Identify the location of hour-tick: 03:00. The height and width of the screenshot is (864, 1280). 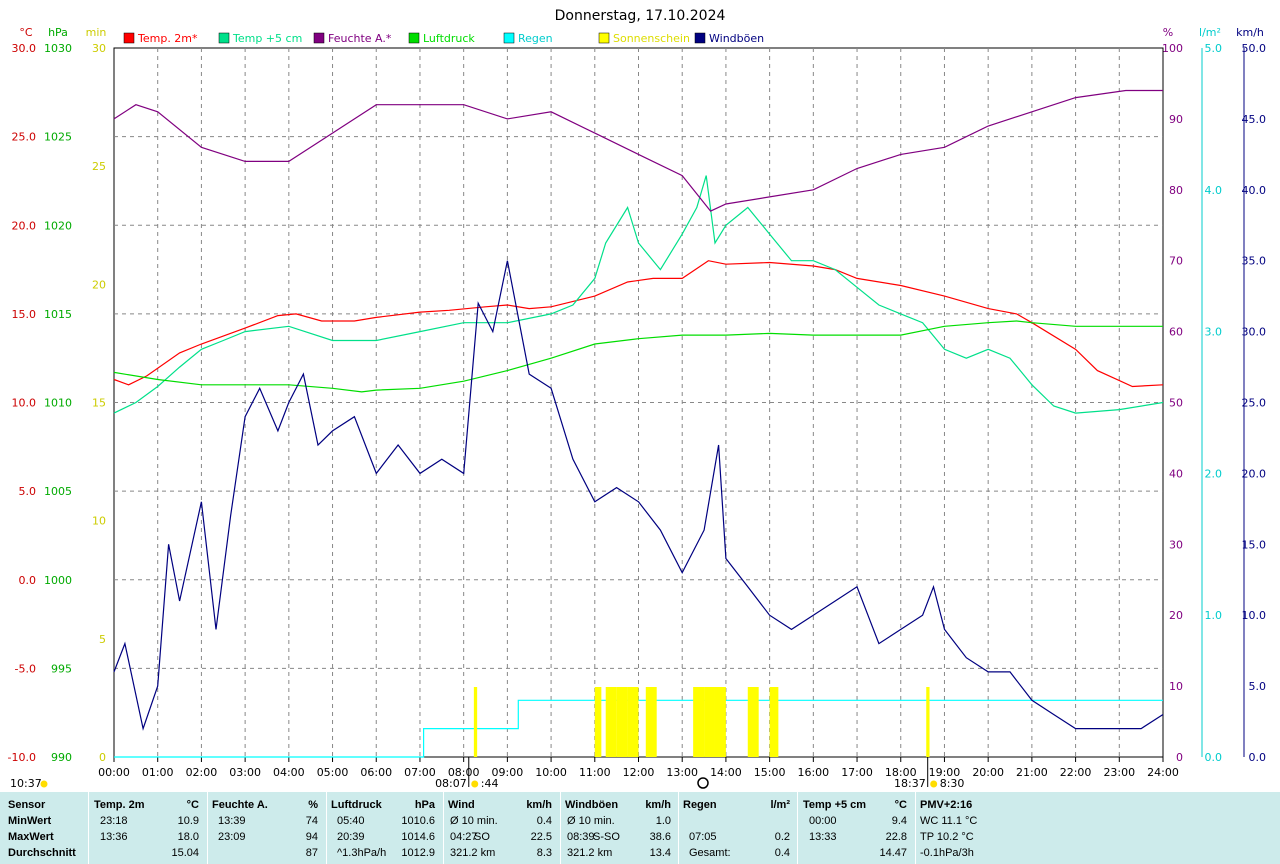
(245, 772).